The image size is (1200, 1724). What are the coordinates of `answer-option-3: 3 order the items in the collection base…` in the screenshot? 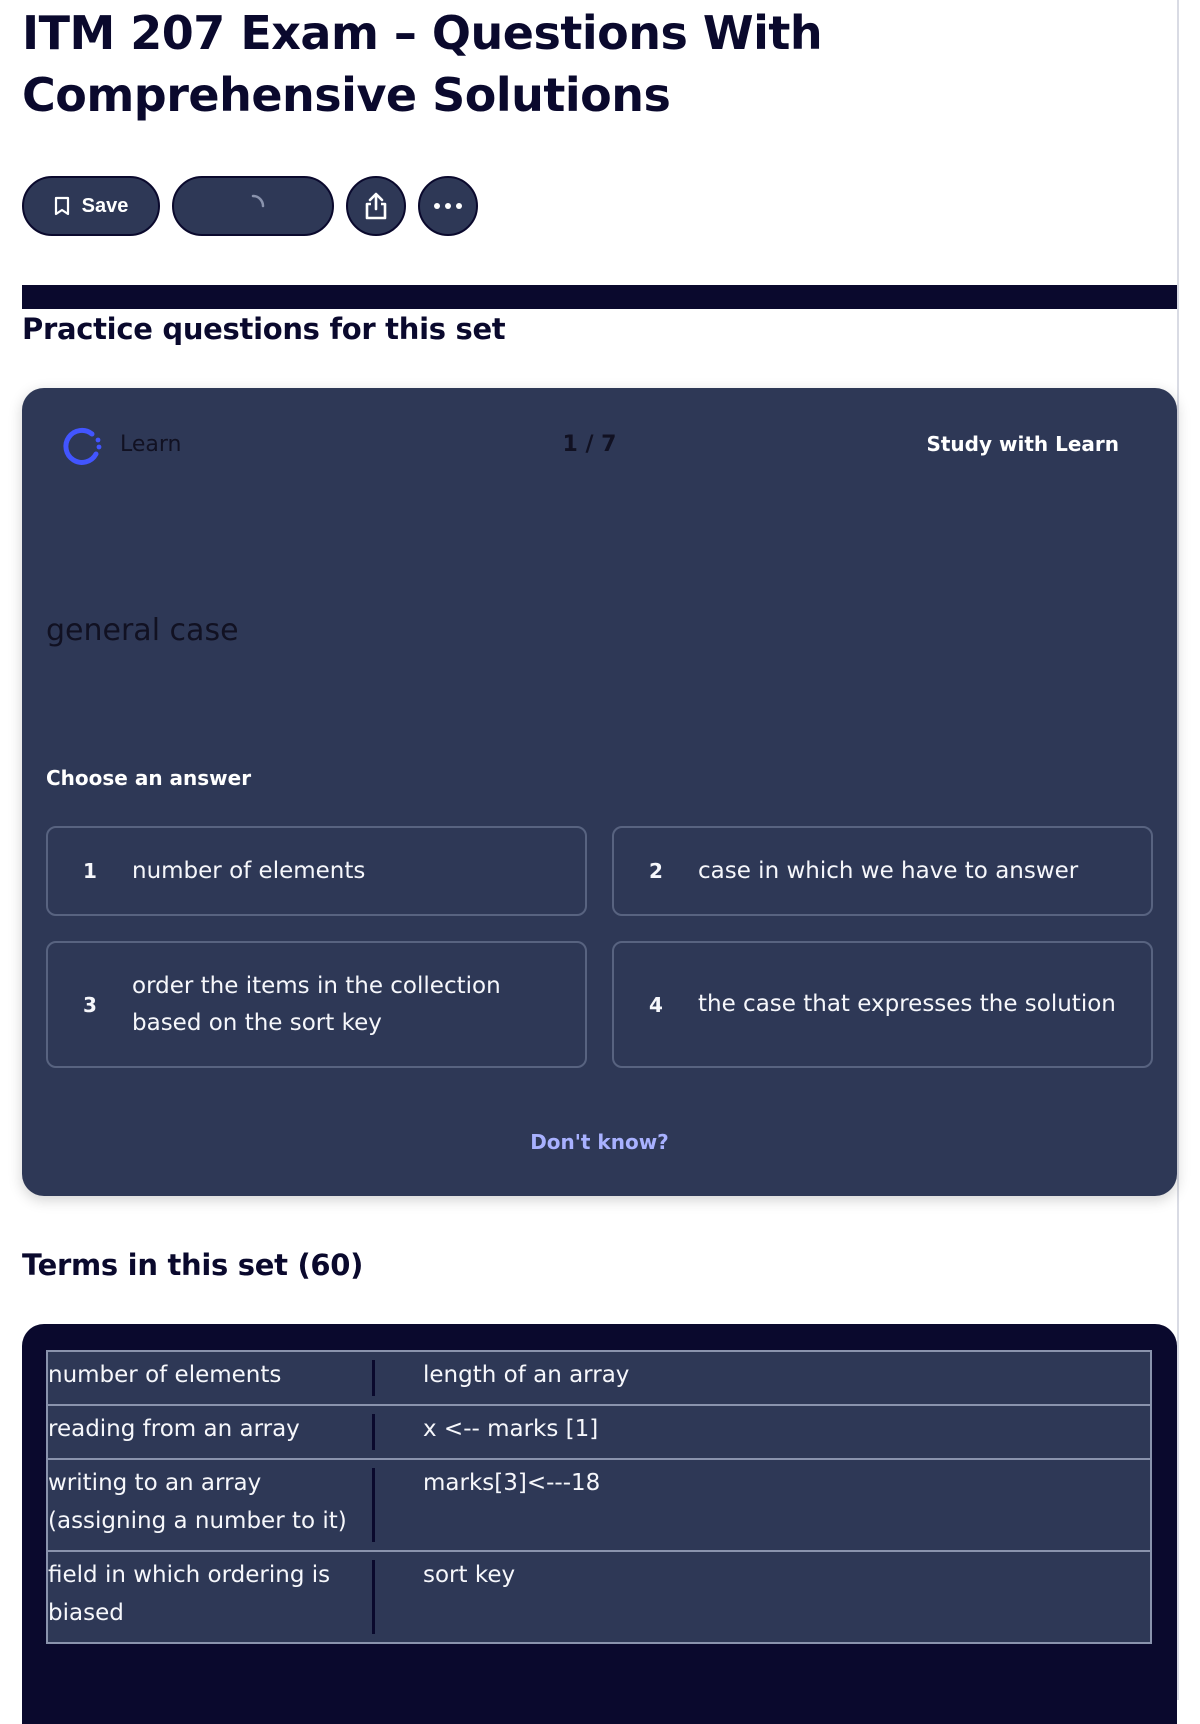 It's located at (316, 1004).